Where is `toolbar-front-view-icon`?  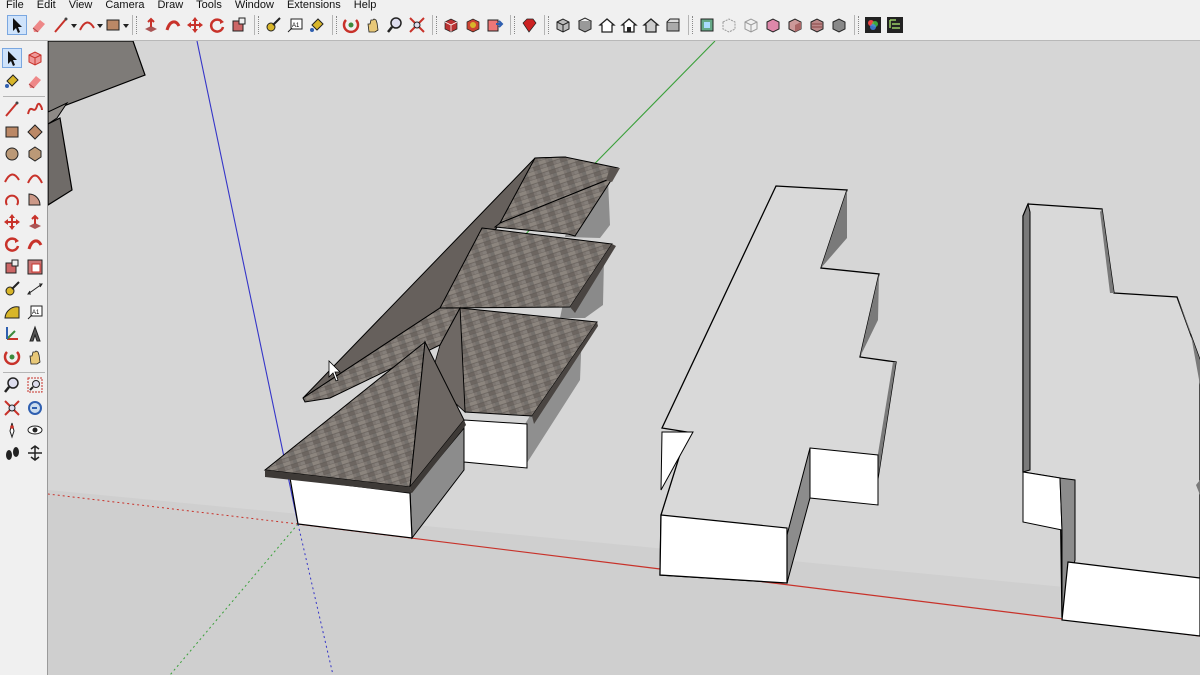
toolbar-front-view-icon is located at coordinates (607, 25).